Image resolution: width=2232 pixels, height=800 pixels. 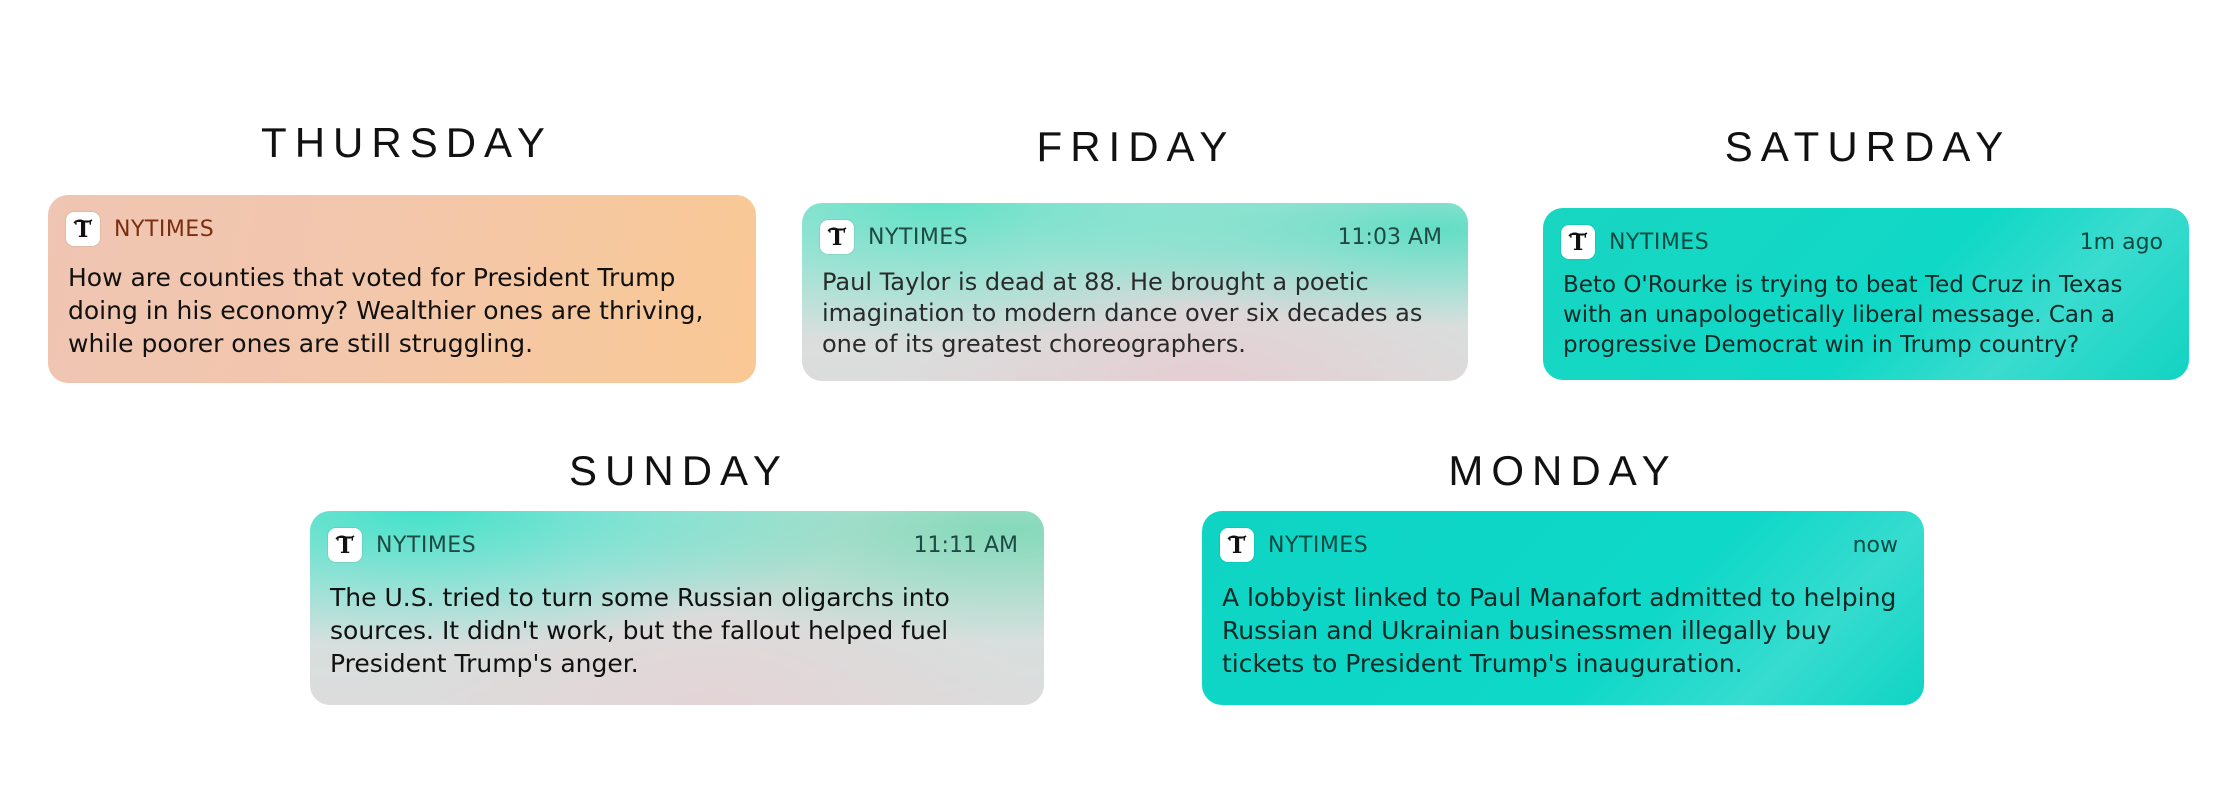 What do you see at coordinates (1389, 237) in the screenshot?
I see `notification-time: 11:03 AM` at bounding box center [1389, 237].